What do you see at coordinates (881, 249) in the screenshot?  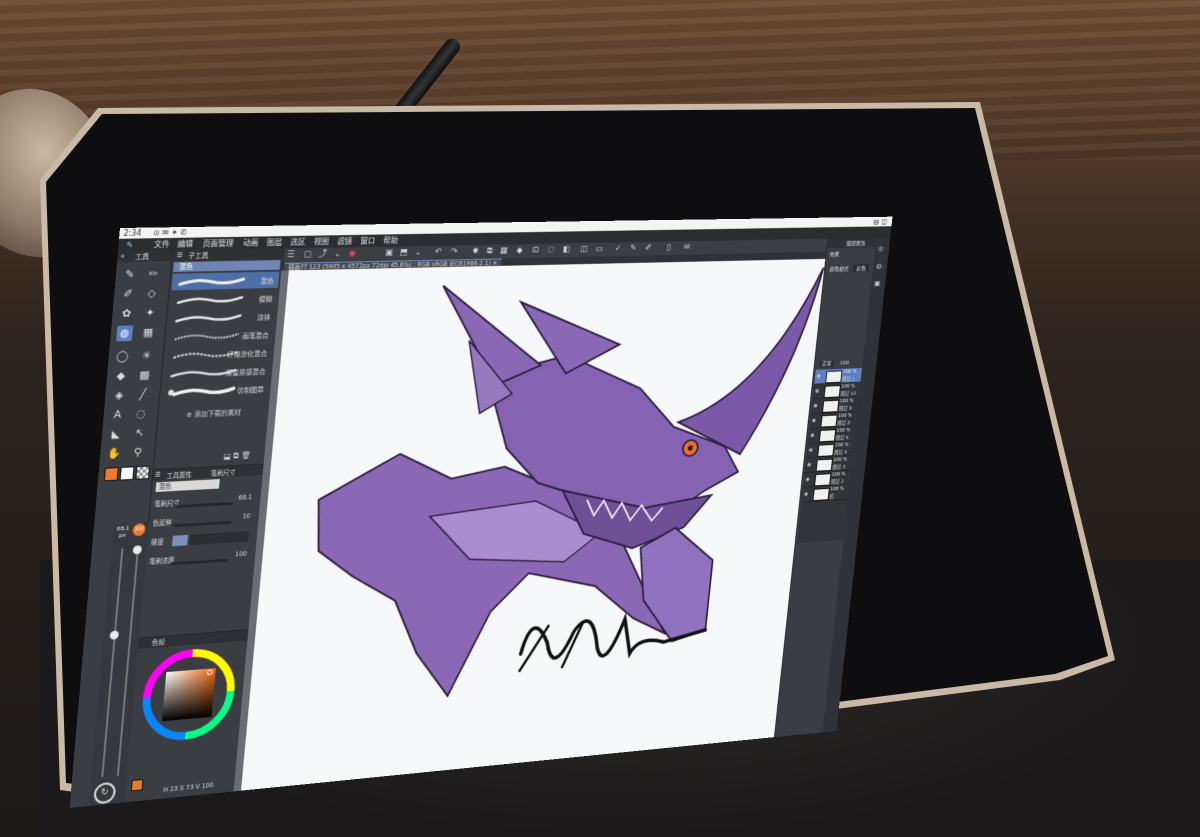 I see `navigator-icon: ◎` at bounding box center [881, 249].